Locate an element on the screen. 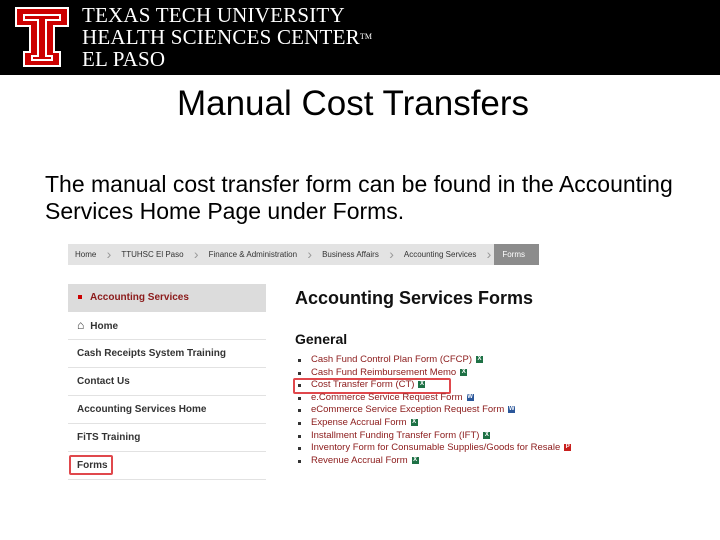 Image resolution: width=720 pixels, height=540 pixels. square-bullet-icon is located at coordinates (80, 297).